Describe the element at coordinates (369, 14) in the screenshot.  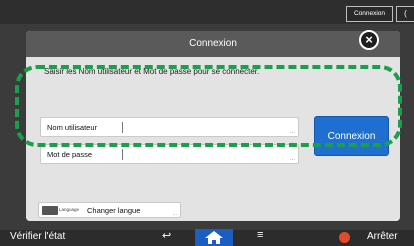
I see `top-login-button: Connexion` at that location.